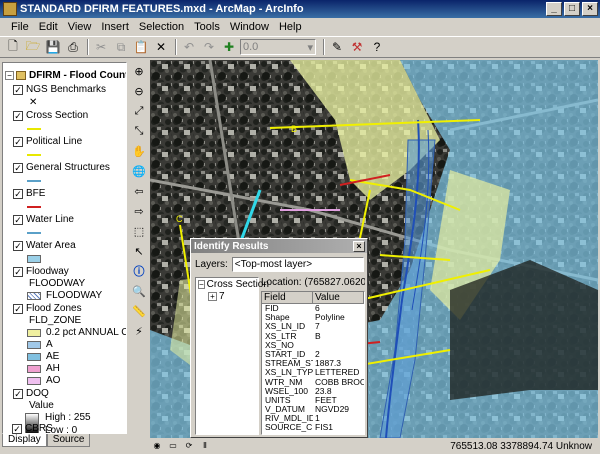  Describe the element at coordinates (33, 47) in the screenshot. I see `open-folder-icon: 🗁` at that location.